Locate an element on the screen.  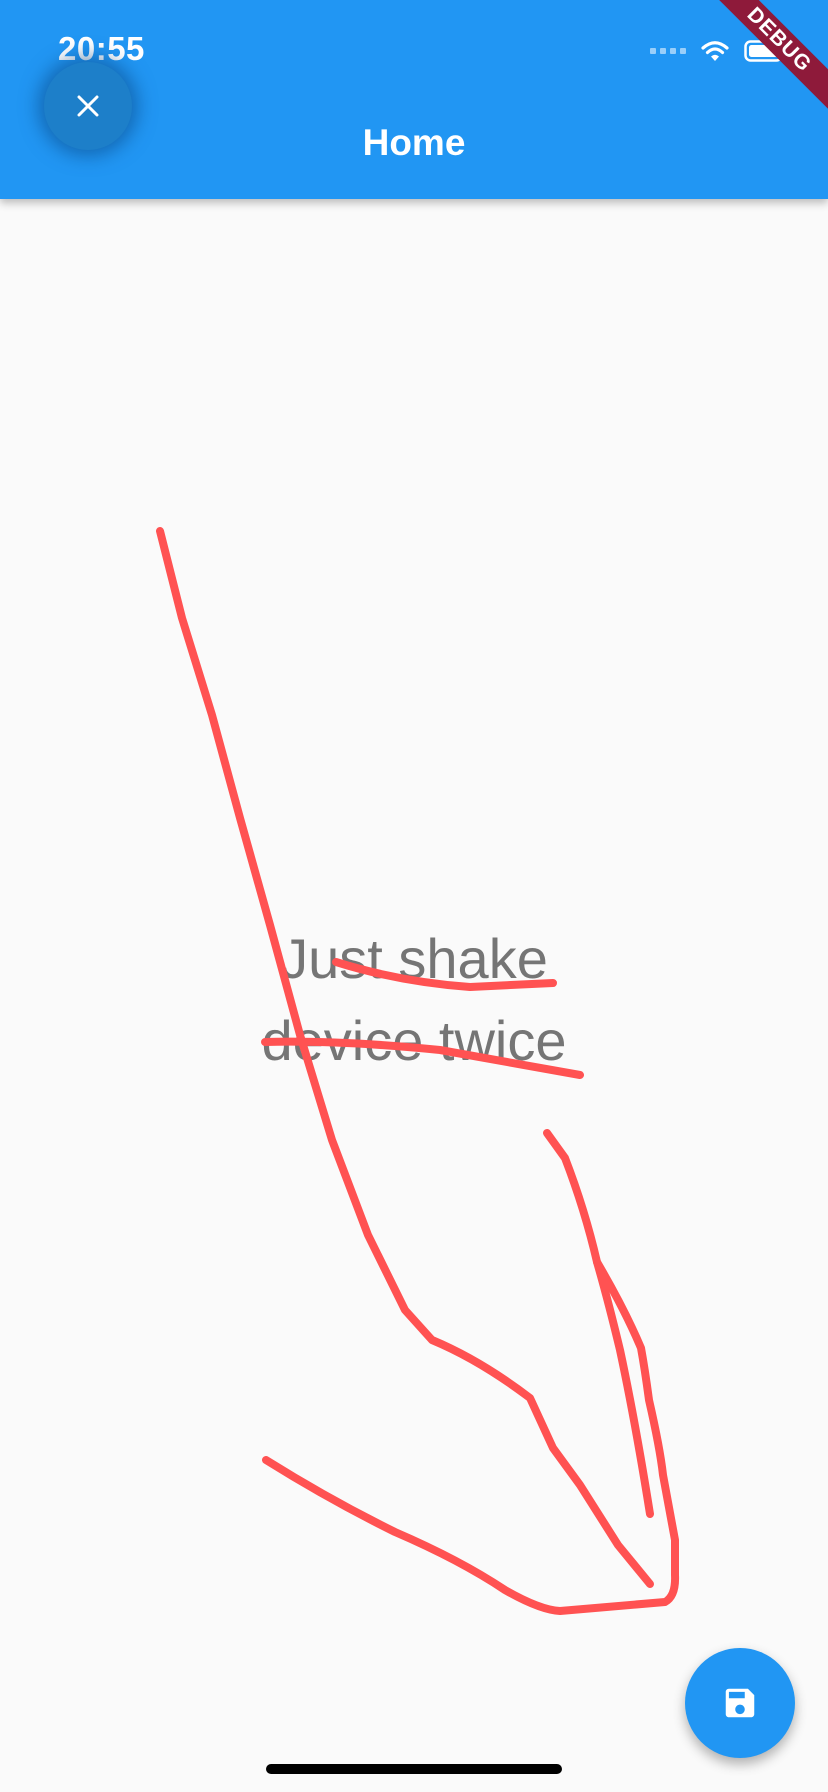
save-icon is located at coordinates (740, 1703).